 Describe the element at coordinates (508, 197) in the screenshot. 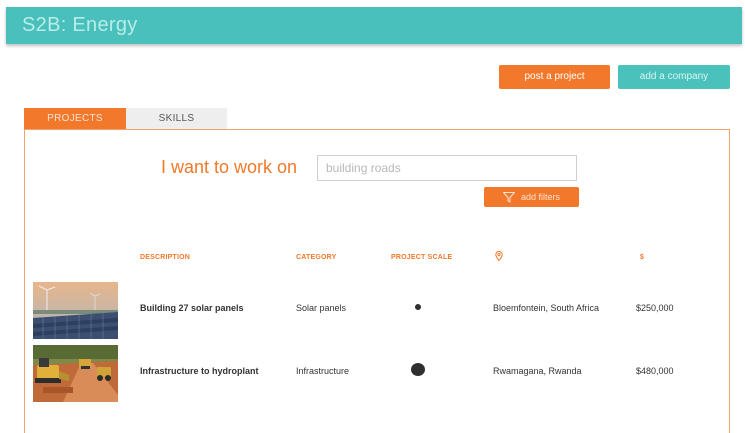

I see `filter-icon` at that location.